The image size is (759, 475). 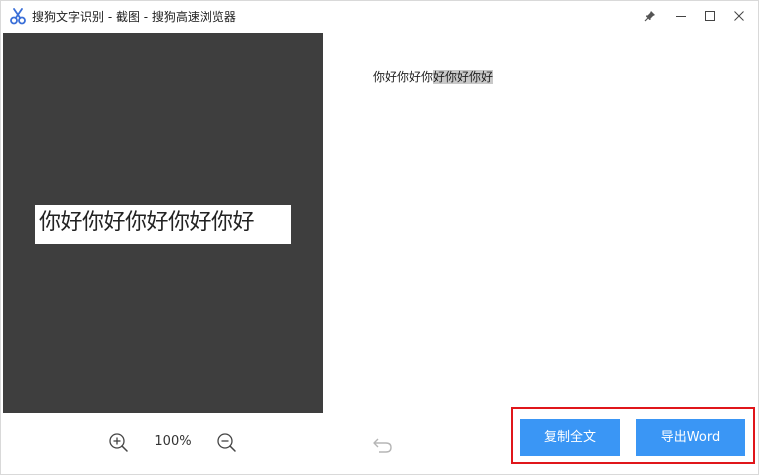 I want to click on window-title: 搜狗文字识别 - 截图 - 搜狗高速浏览器, so click(x=134, y=17).